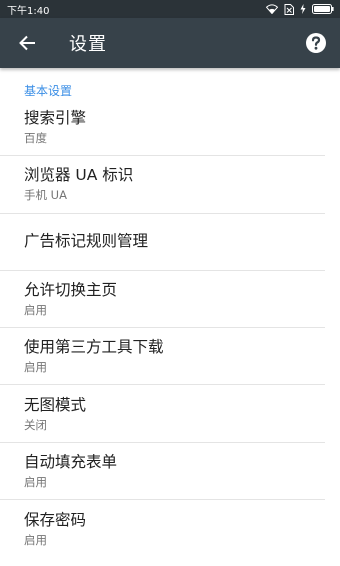 This screenshot has height=566, width=340. I want to click on setting-allow-switch-homepage: 允许切换主页 启用, so click(162, 300).